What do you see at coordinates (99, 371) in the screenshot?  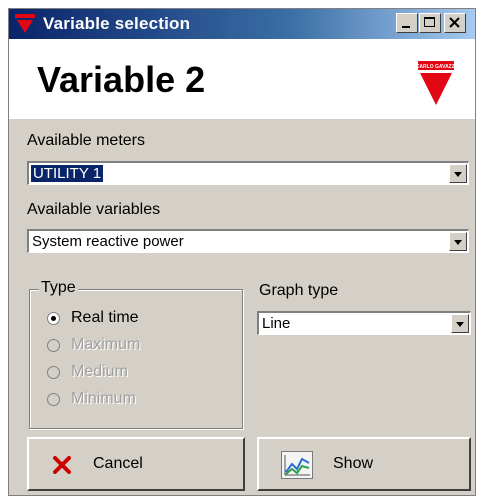 I see `radio-medium-label: Medium` at bounding box center [99, 371].